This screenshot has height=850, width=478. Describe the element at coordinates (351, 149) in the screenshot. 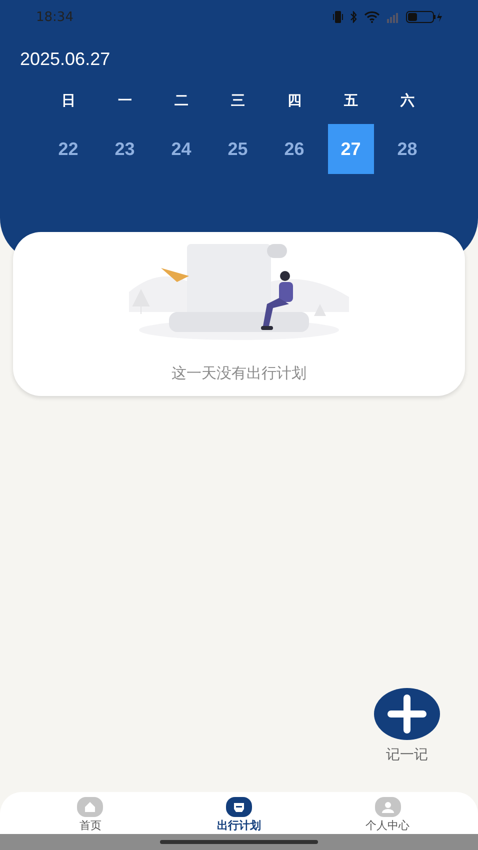

I see `day-button: 27` at that location.